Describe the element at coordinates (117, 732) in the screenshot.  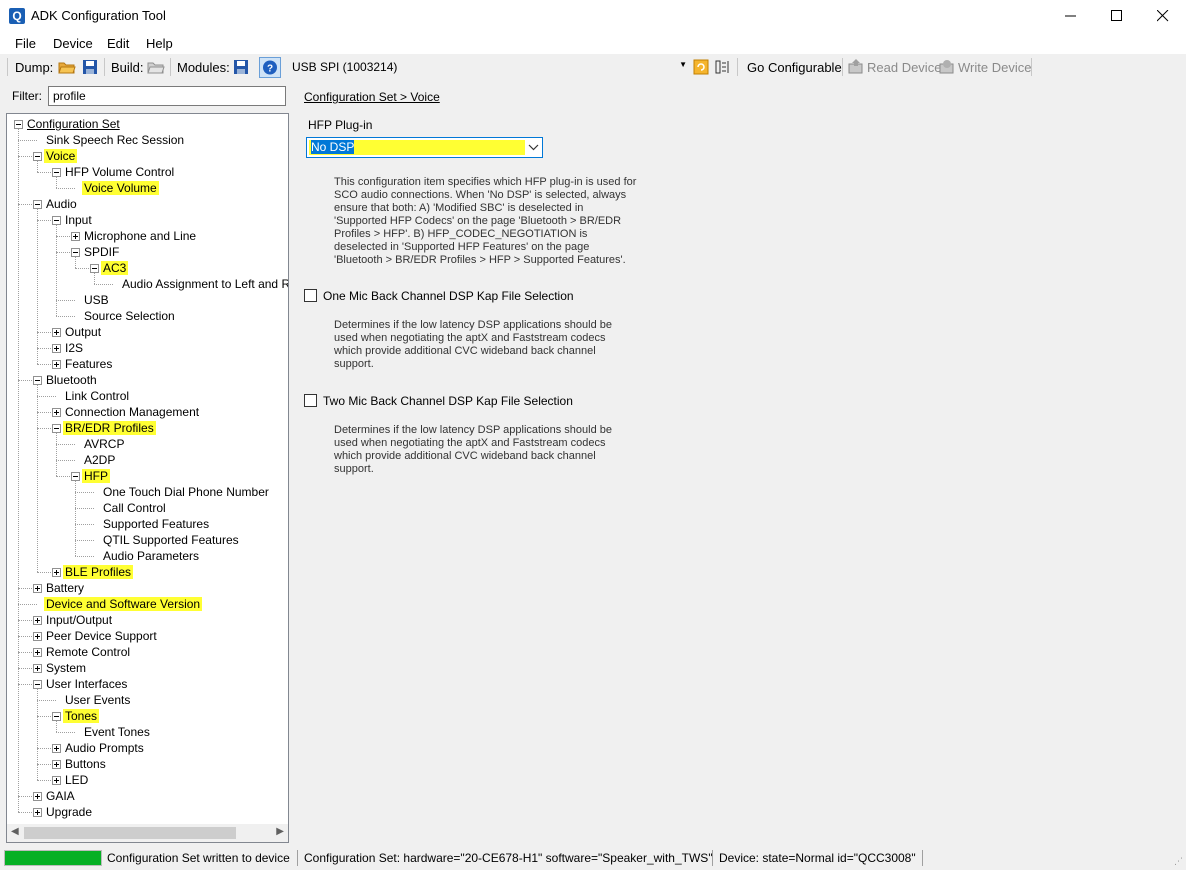
I see `tree-item-event-tones: Event Tones` at that location.